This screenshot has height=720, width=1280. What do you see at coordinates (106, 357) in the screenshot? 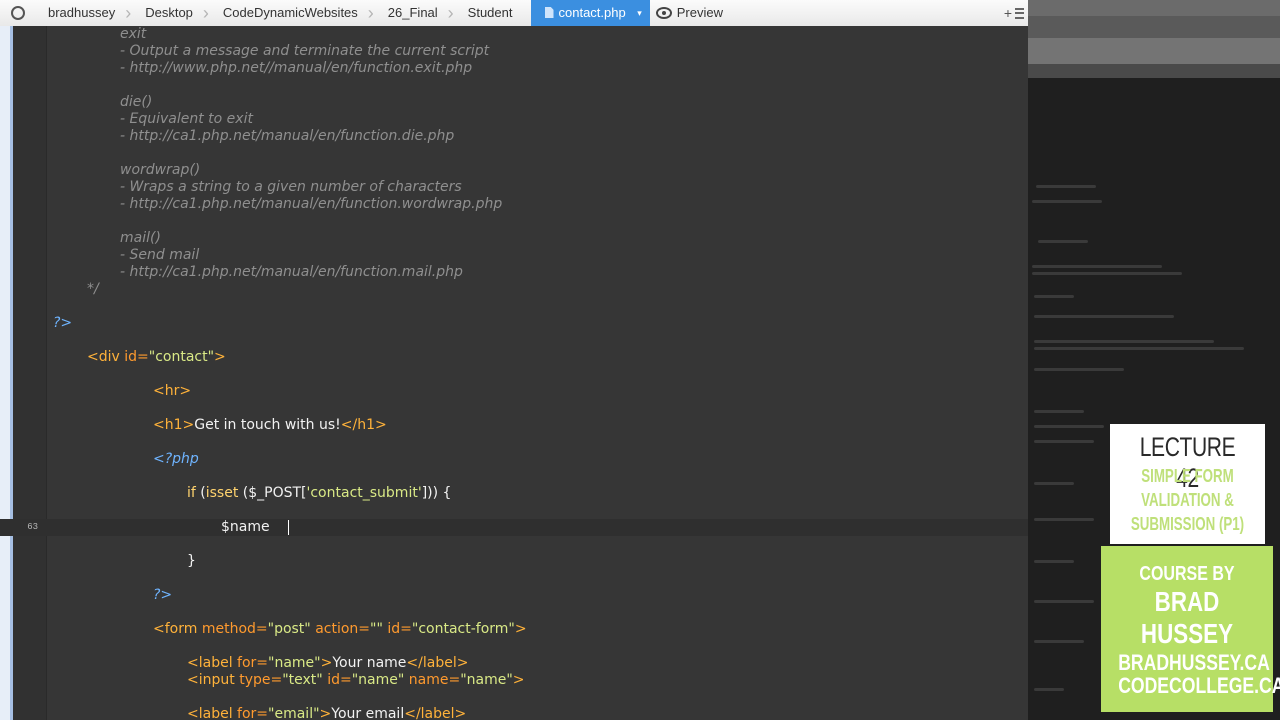
I see `code-token: <div` at bounding box center [106, 357].